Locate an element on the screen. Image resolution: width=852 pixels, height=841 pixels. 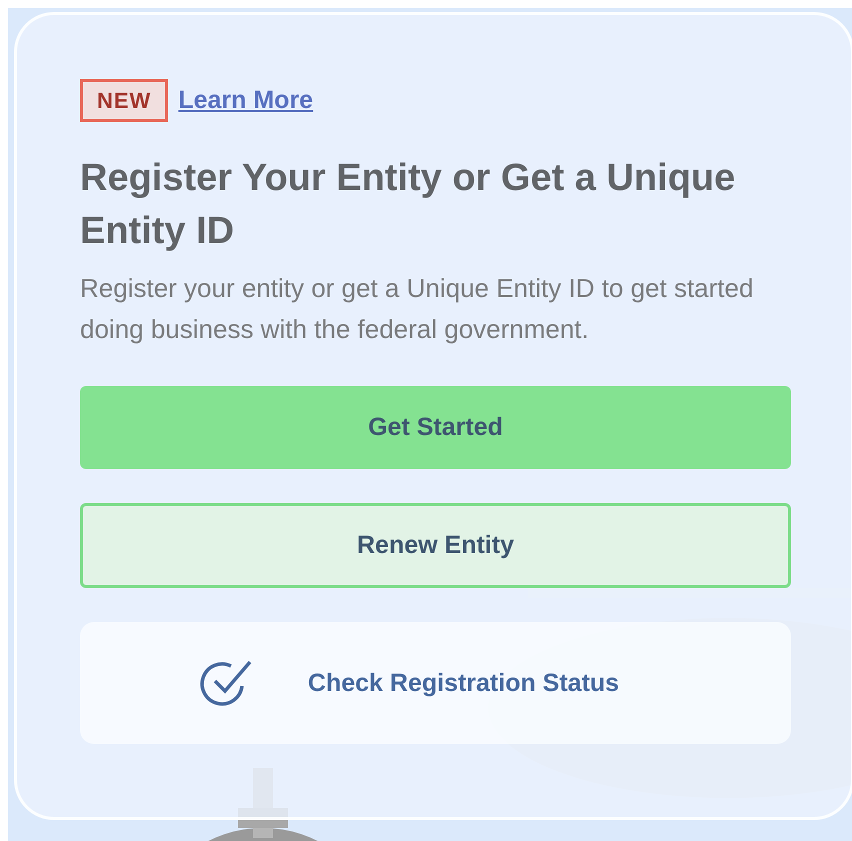
learn-more-link: Learn More is located at coordinates (246, 100).